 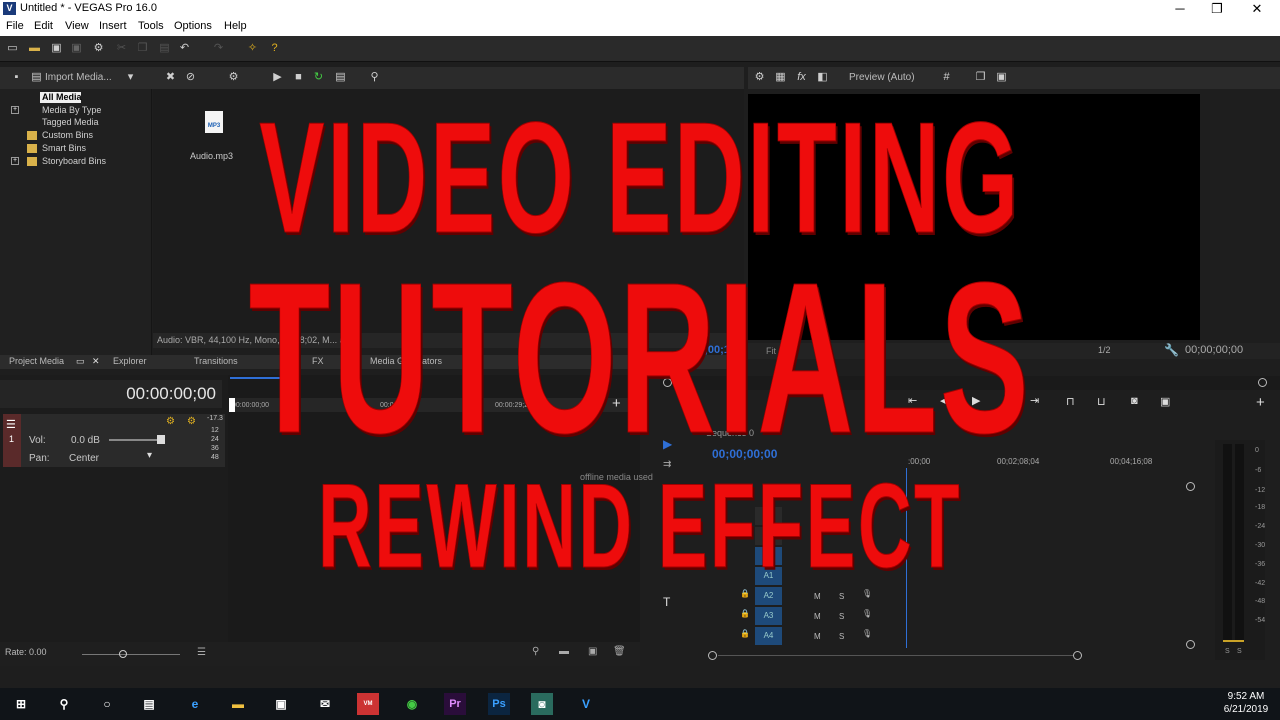 What do you see at coordinates (1171, 350) in the screenshot?
I see `wrench-icon: 🔧` at bounding box center [1171, 350].